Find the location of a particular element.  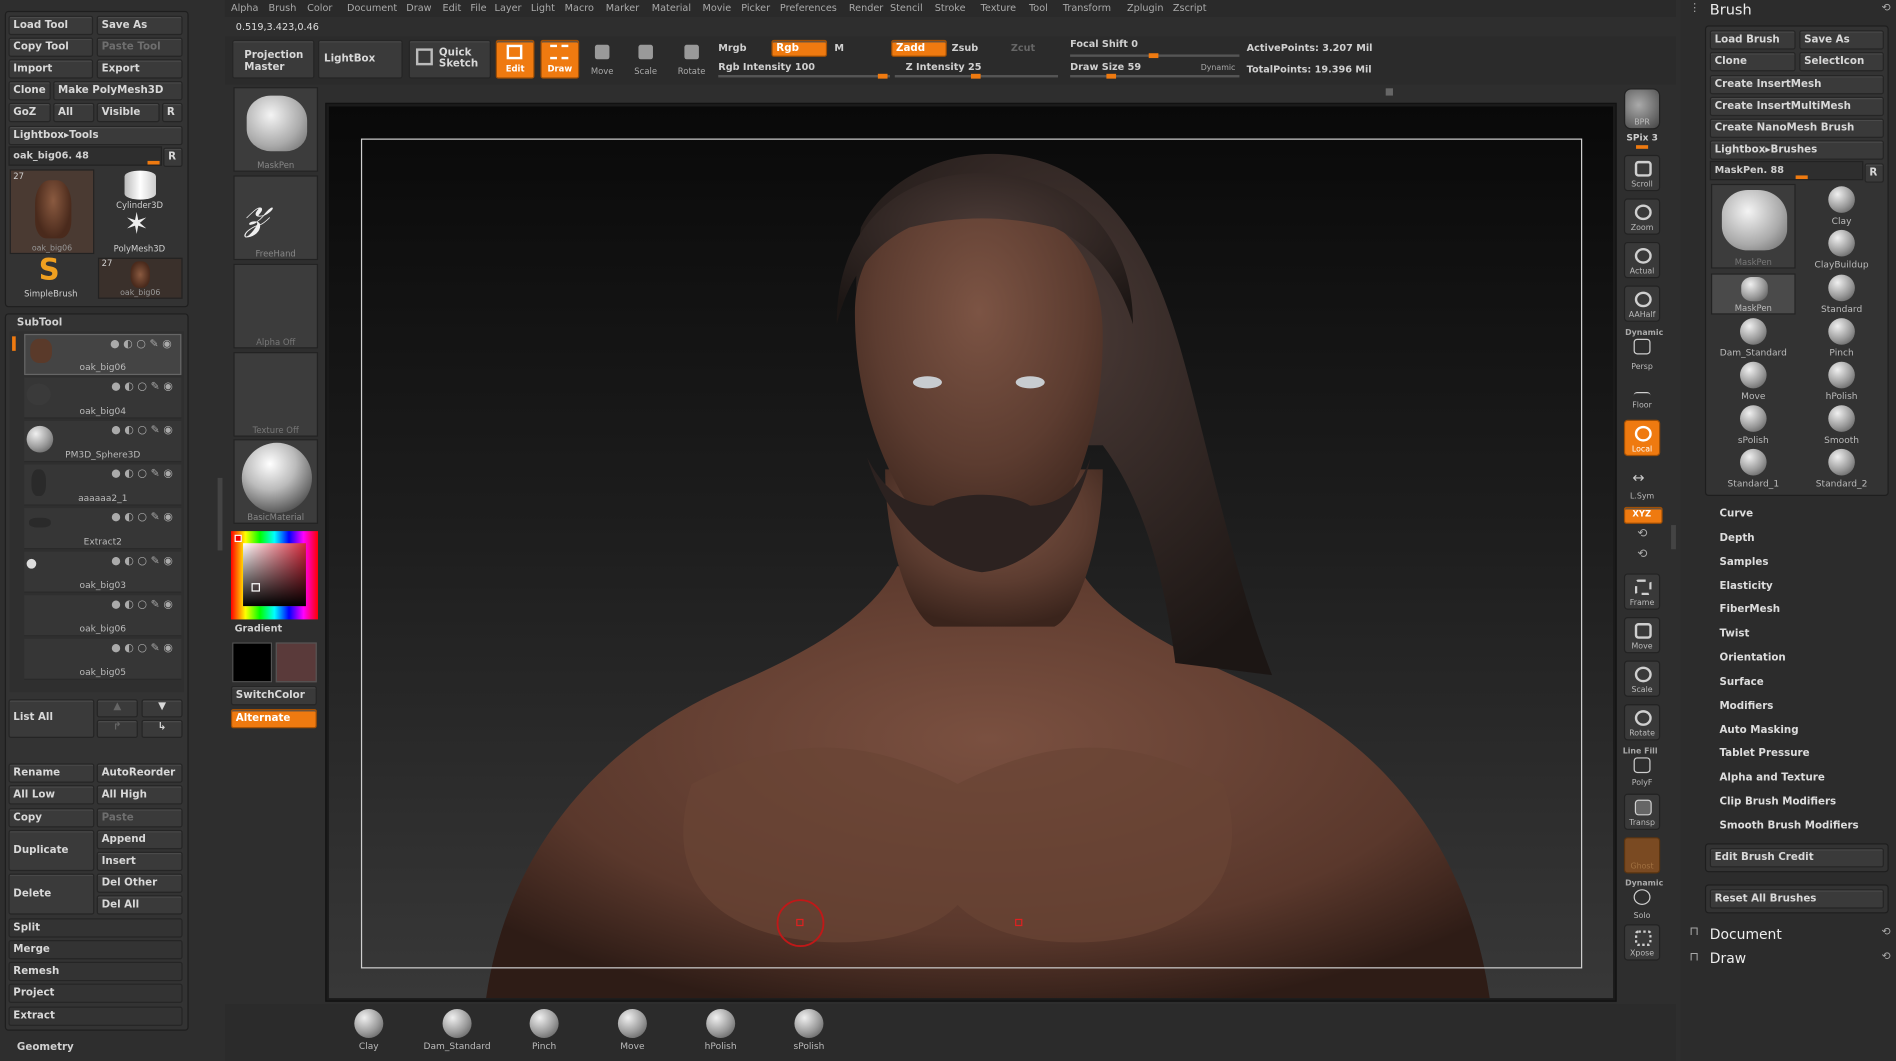

frame-button: Frame is located at coordinates (1642, 591).